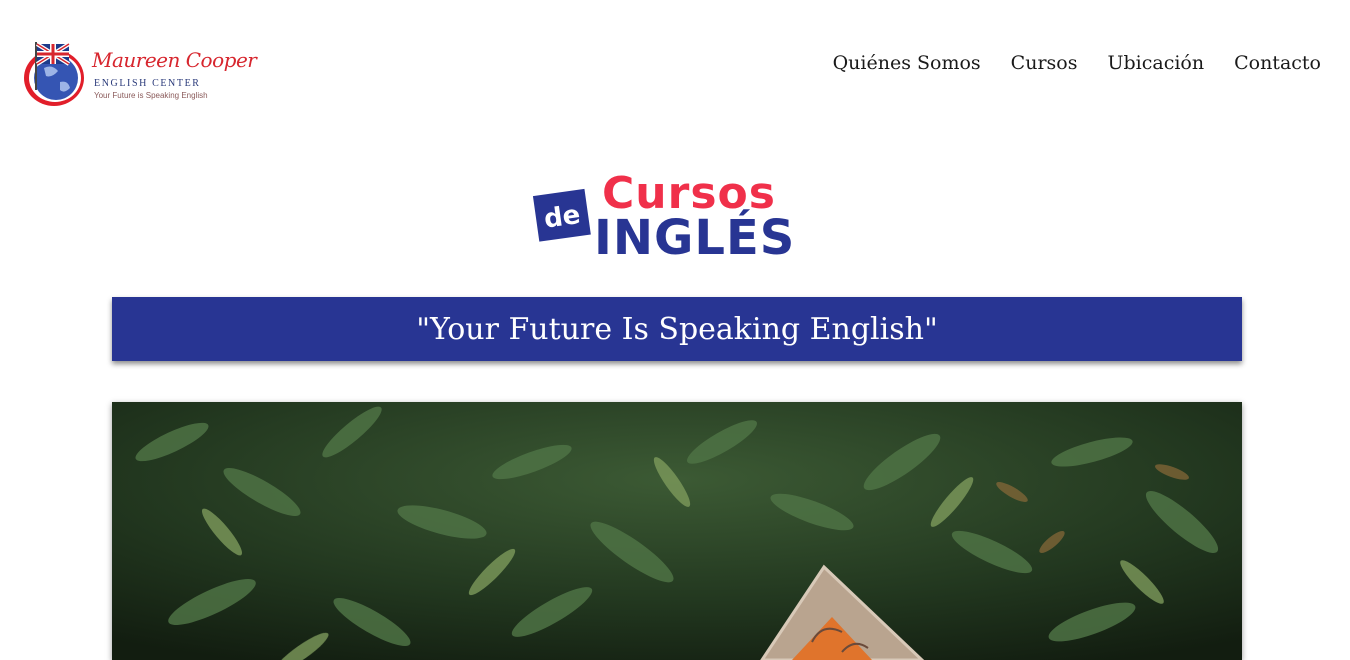  What do you see at coordinates (1155, 63) in the screenshot?
I see `nav-item-ubicacion: Ubicación` at bounding box center [1155, 63].